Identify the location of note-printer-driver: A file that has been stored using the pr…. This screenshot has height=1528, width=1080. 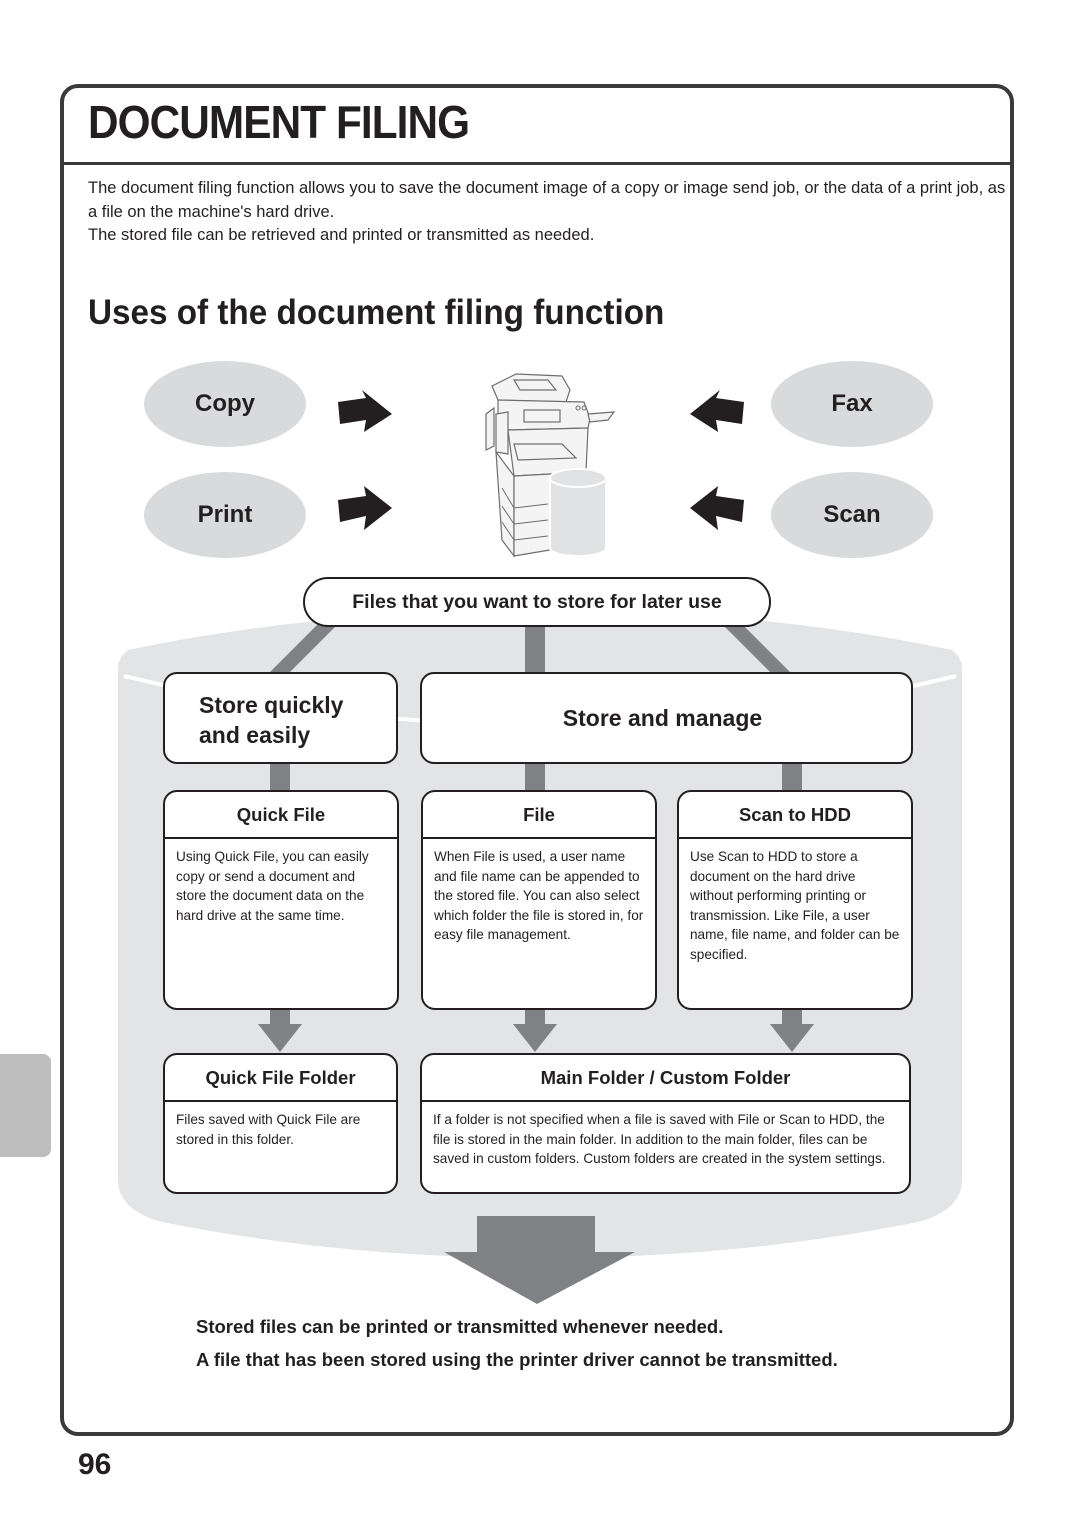
(517, 1359).